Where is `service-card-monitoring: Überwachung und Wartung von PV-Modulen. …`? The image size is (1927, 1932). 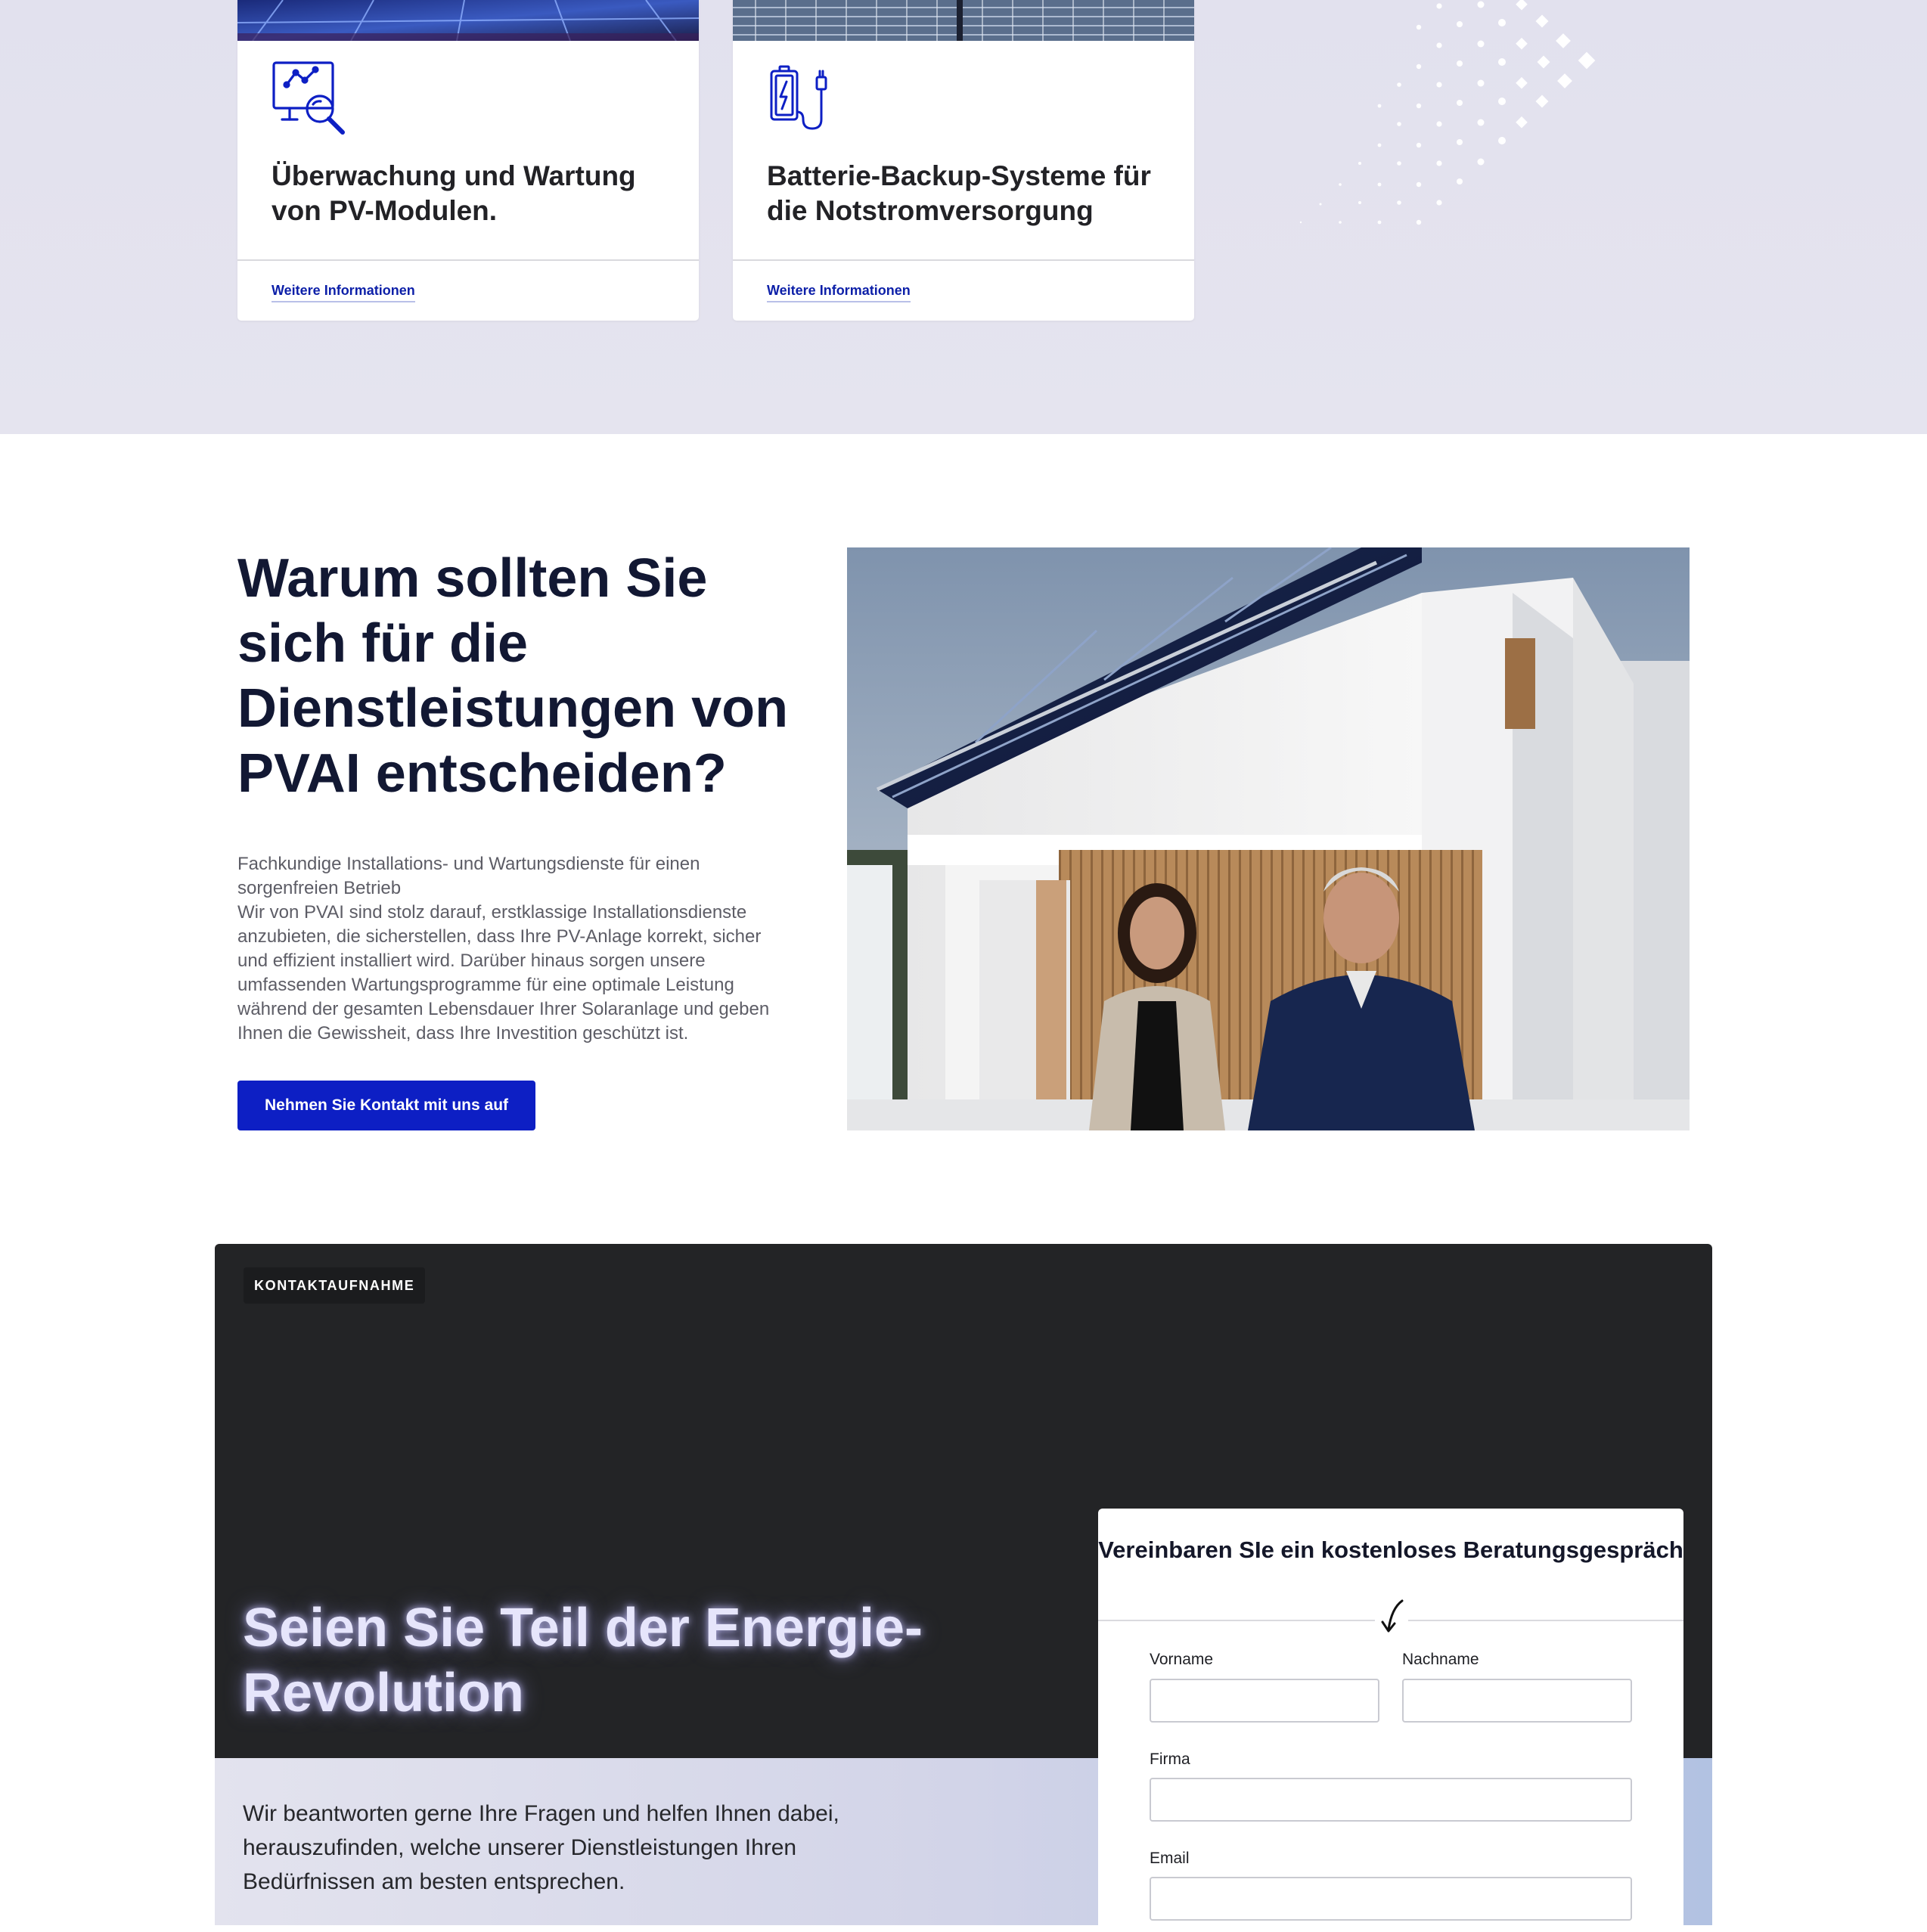 service-card-monitoring: Überwachung und Wartung von PV-Modulen. … is located at coordinates (468, 161).